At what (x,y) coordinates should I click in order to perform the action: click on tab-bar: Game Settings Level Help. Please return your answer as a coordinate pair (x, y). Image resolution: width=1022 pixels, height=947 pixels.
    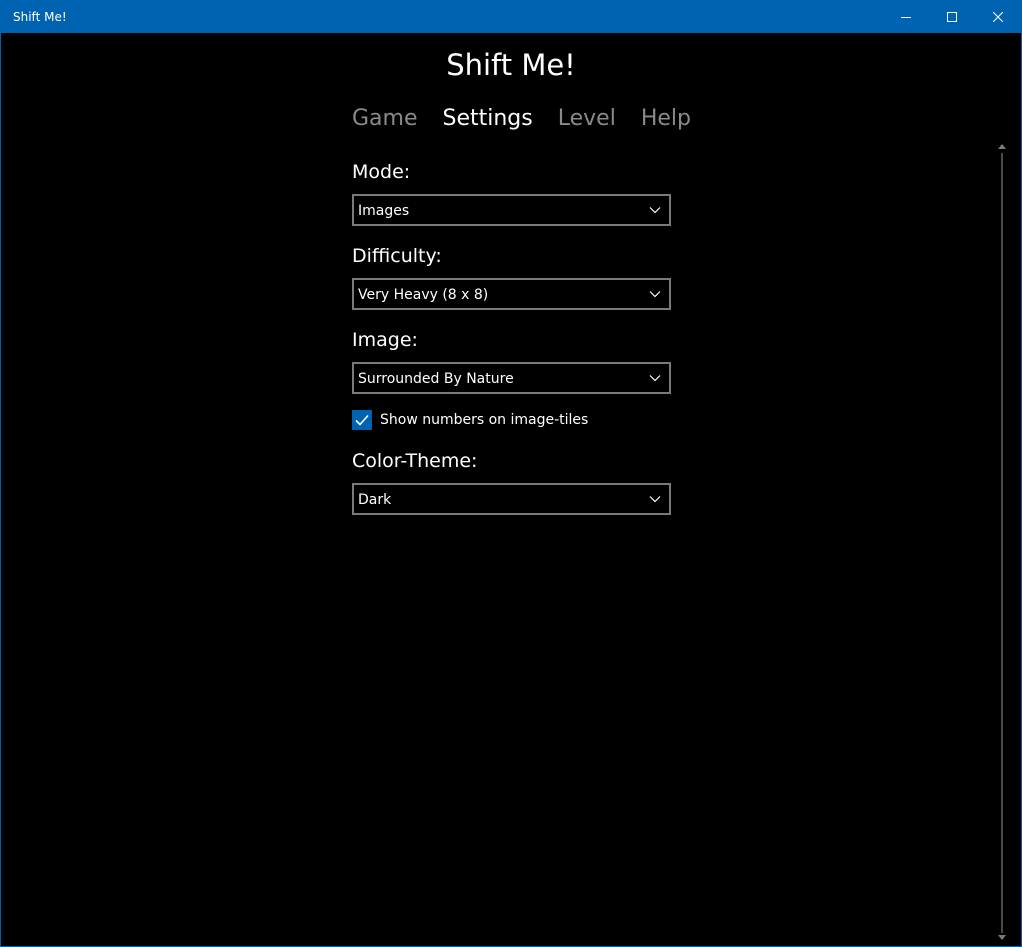
    Looking at the image, I should click on (534, 120).